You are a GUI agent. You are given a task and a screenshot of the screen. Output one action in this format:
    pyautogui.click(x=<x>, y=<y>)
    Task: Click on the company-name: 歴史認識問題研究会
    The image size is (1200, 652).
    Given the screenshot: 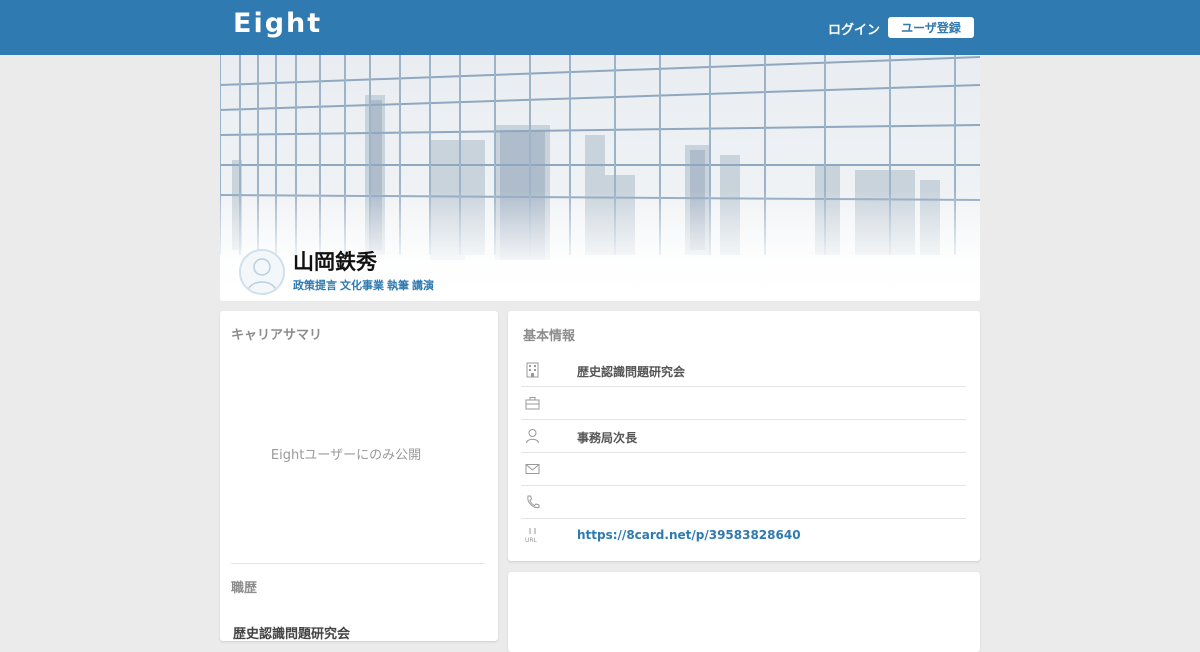 What is the action you would take?
    pyautogui.click(x=631, y=372)
    